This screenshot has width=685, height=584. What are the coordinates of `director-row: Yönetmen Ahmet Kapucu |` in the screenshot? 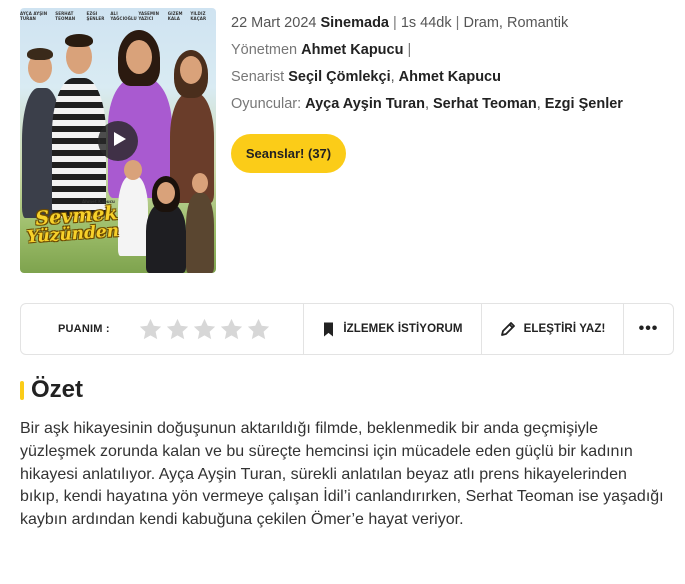 It's located at (451, 54).